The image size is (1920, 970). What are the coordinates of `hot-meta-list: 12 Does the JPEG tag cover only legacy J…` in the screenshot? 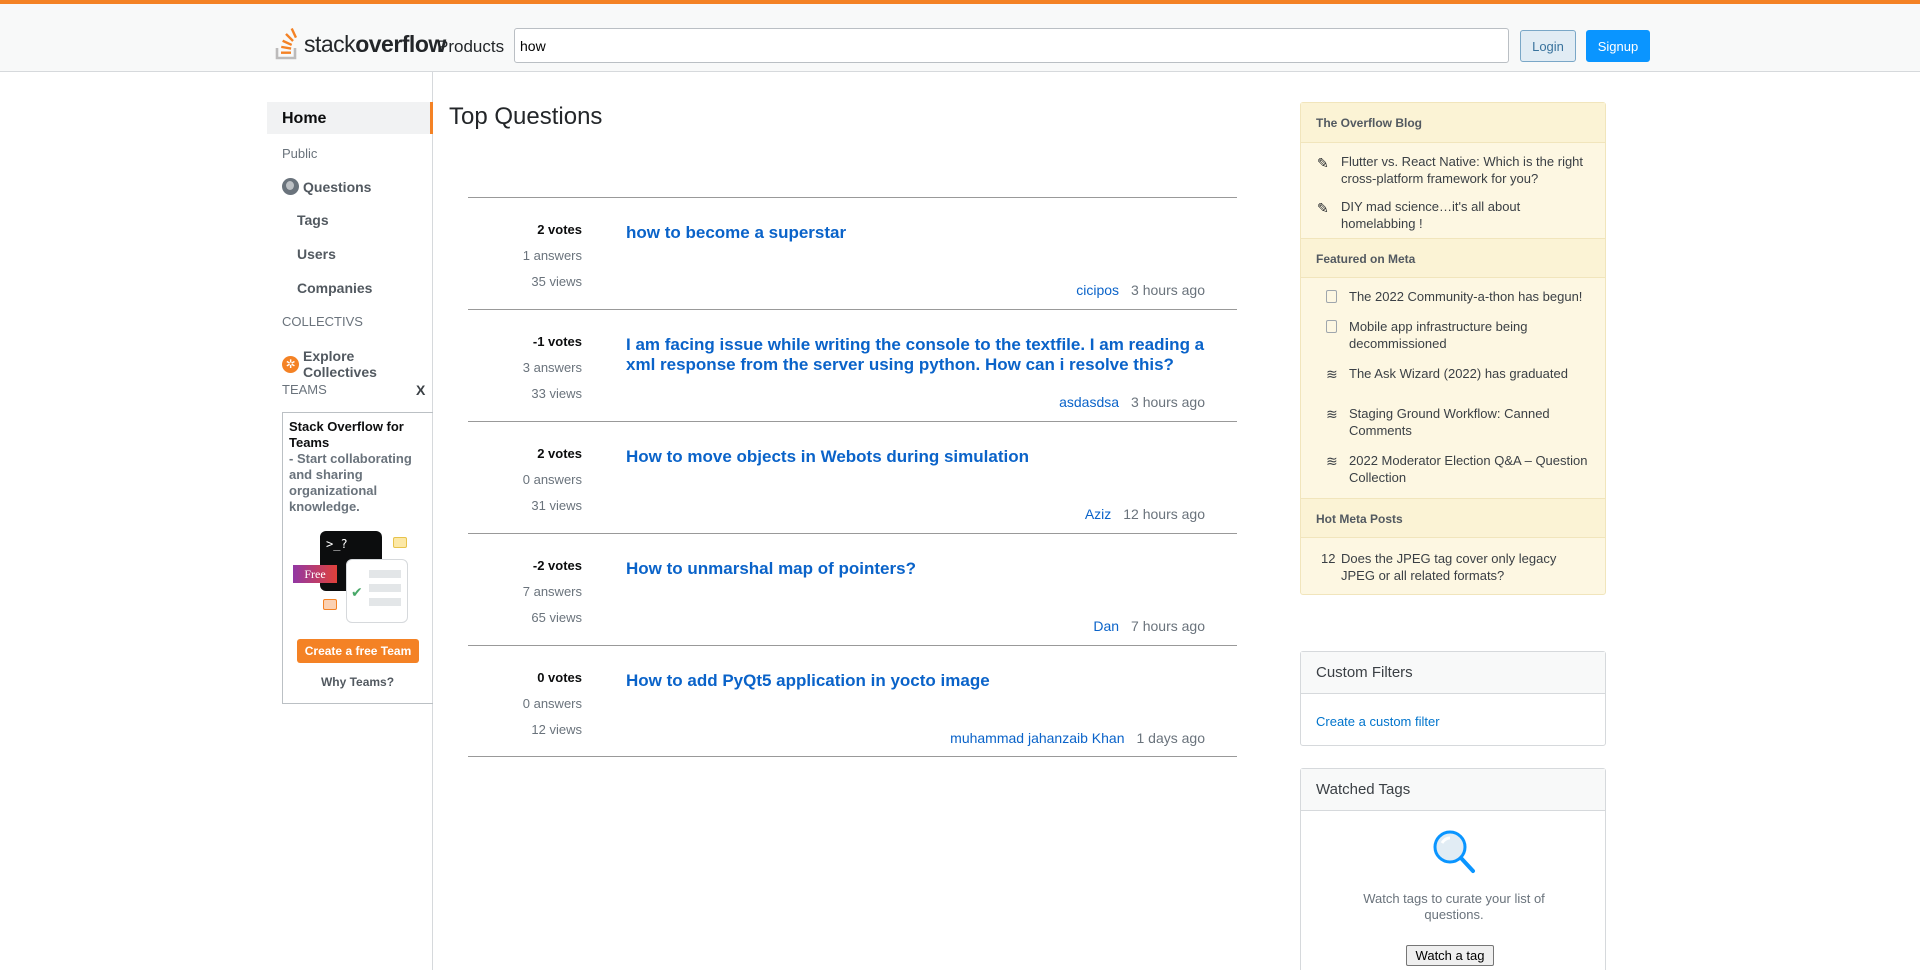 It's located at (1453, 566).